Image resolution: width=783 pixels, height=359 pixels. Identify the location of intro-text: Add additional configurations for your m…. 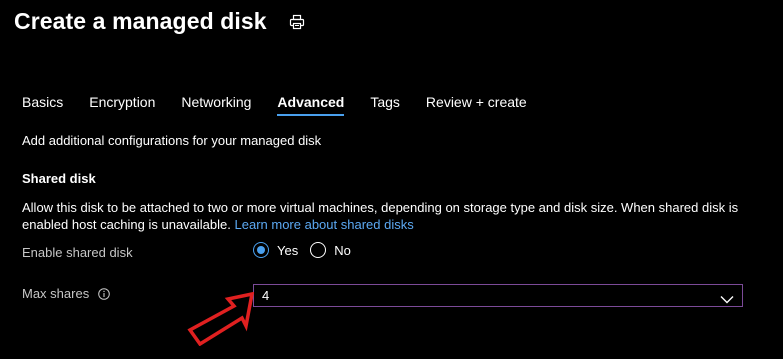
(172, 140).